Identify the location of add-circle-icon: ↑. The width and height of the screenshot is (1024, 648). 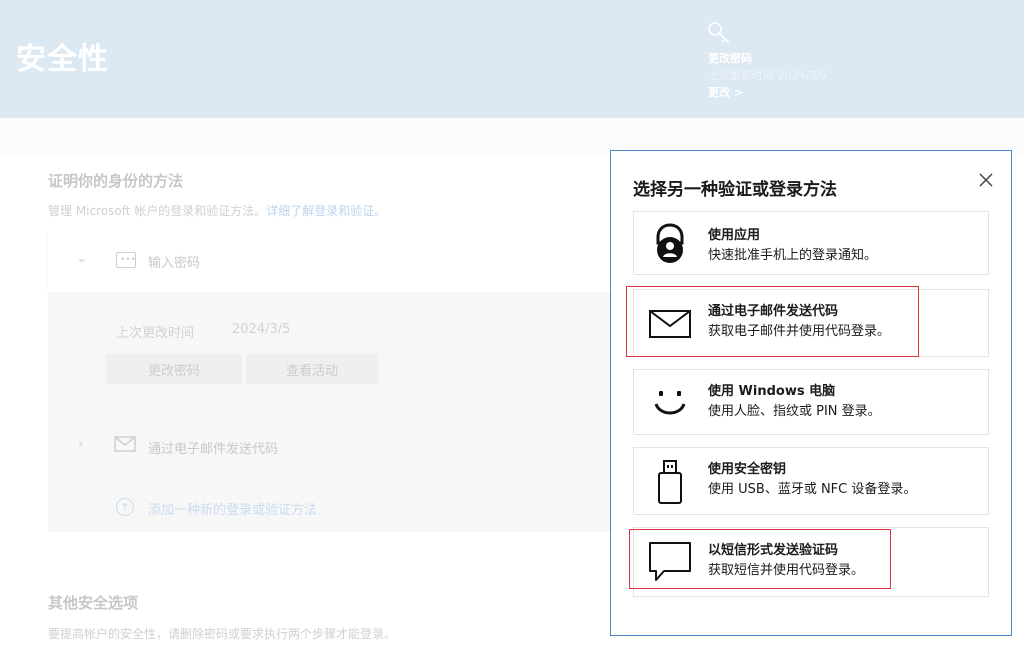
(125, 507).